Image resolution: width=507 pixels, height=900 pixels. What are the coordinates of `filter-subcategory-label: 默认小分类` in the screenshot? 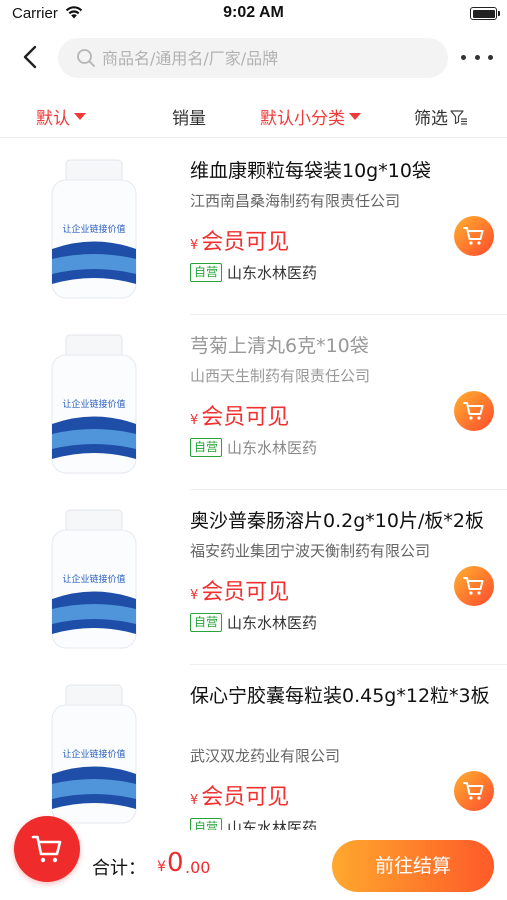 It's located at (302, 119).